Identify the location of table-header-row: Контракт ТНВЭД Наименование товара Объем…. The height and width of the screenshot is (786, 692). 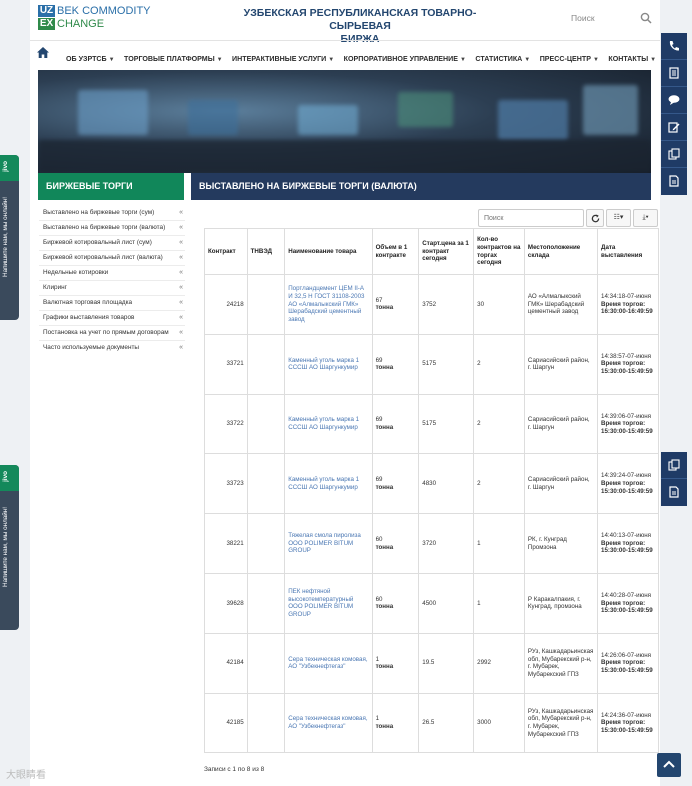
(431, 251).